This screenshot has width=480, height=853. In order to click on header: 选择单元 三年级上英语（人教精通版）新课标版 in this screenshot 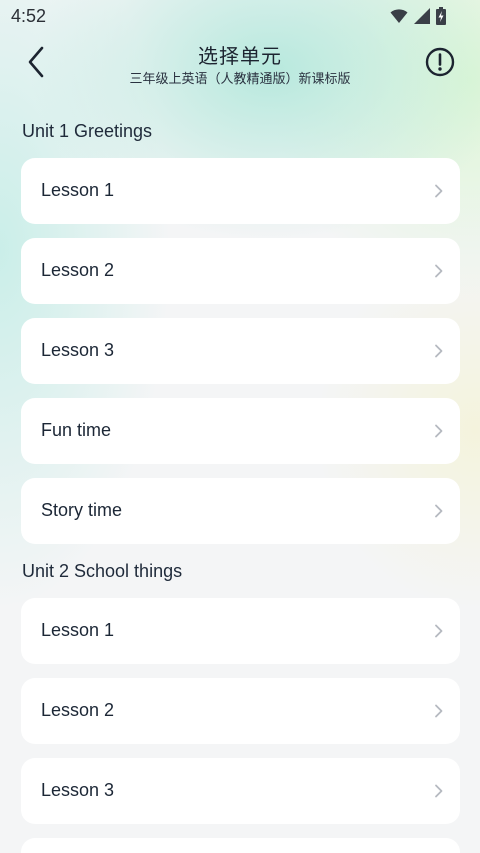, I will do `click(240, 66)`.